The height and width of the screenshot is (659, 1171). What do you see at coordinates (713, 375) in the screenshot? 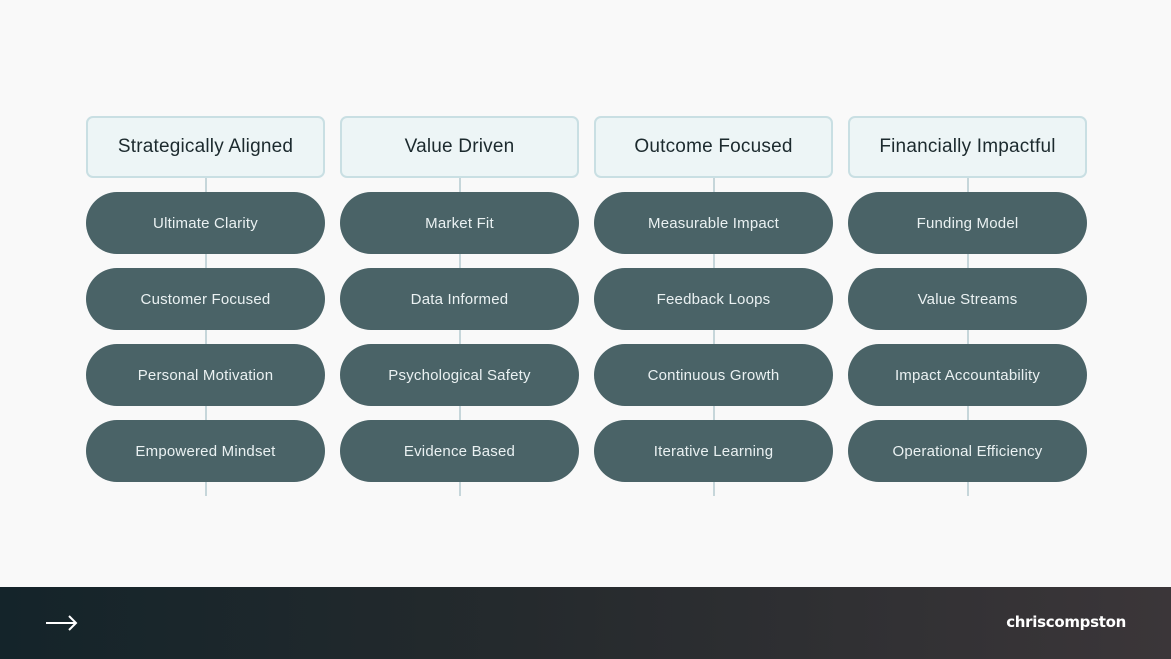
I see `pill-item: Continuous Growth` at bounding box center [713, 375].